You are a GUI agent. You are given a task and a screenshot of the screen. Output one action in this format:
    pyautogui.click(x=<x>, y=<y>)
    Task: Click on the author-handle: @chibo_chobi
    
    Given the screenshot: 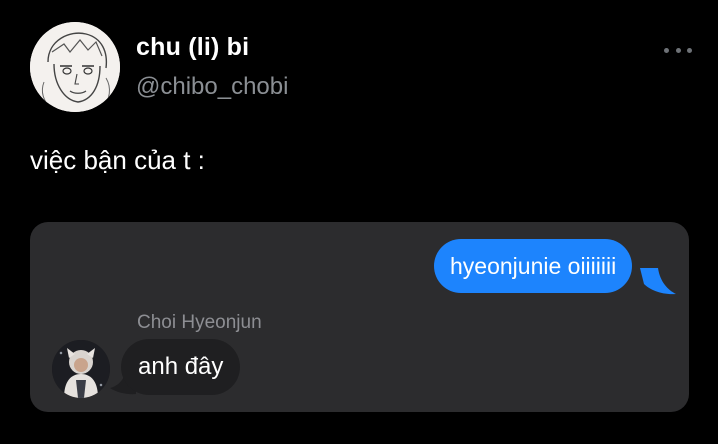 What is the action you would take?
    pyautogui.click(x=212, y=87)
    